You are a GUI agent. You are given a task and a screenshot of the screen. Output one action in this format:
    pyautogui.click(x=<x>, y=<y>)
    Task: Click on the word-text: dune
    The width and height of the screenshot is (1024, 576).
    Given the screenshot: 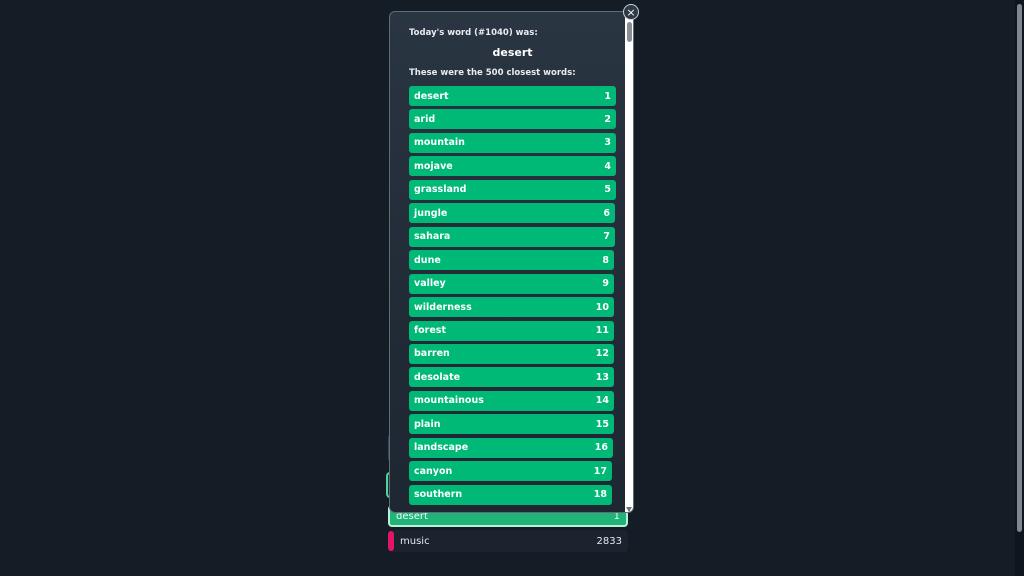 What is the action you would take?
    pyautogui.click(x=427, y=260)
    